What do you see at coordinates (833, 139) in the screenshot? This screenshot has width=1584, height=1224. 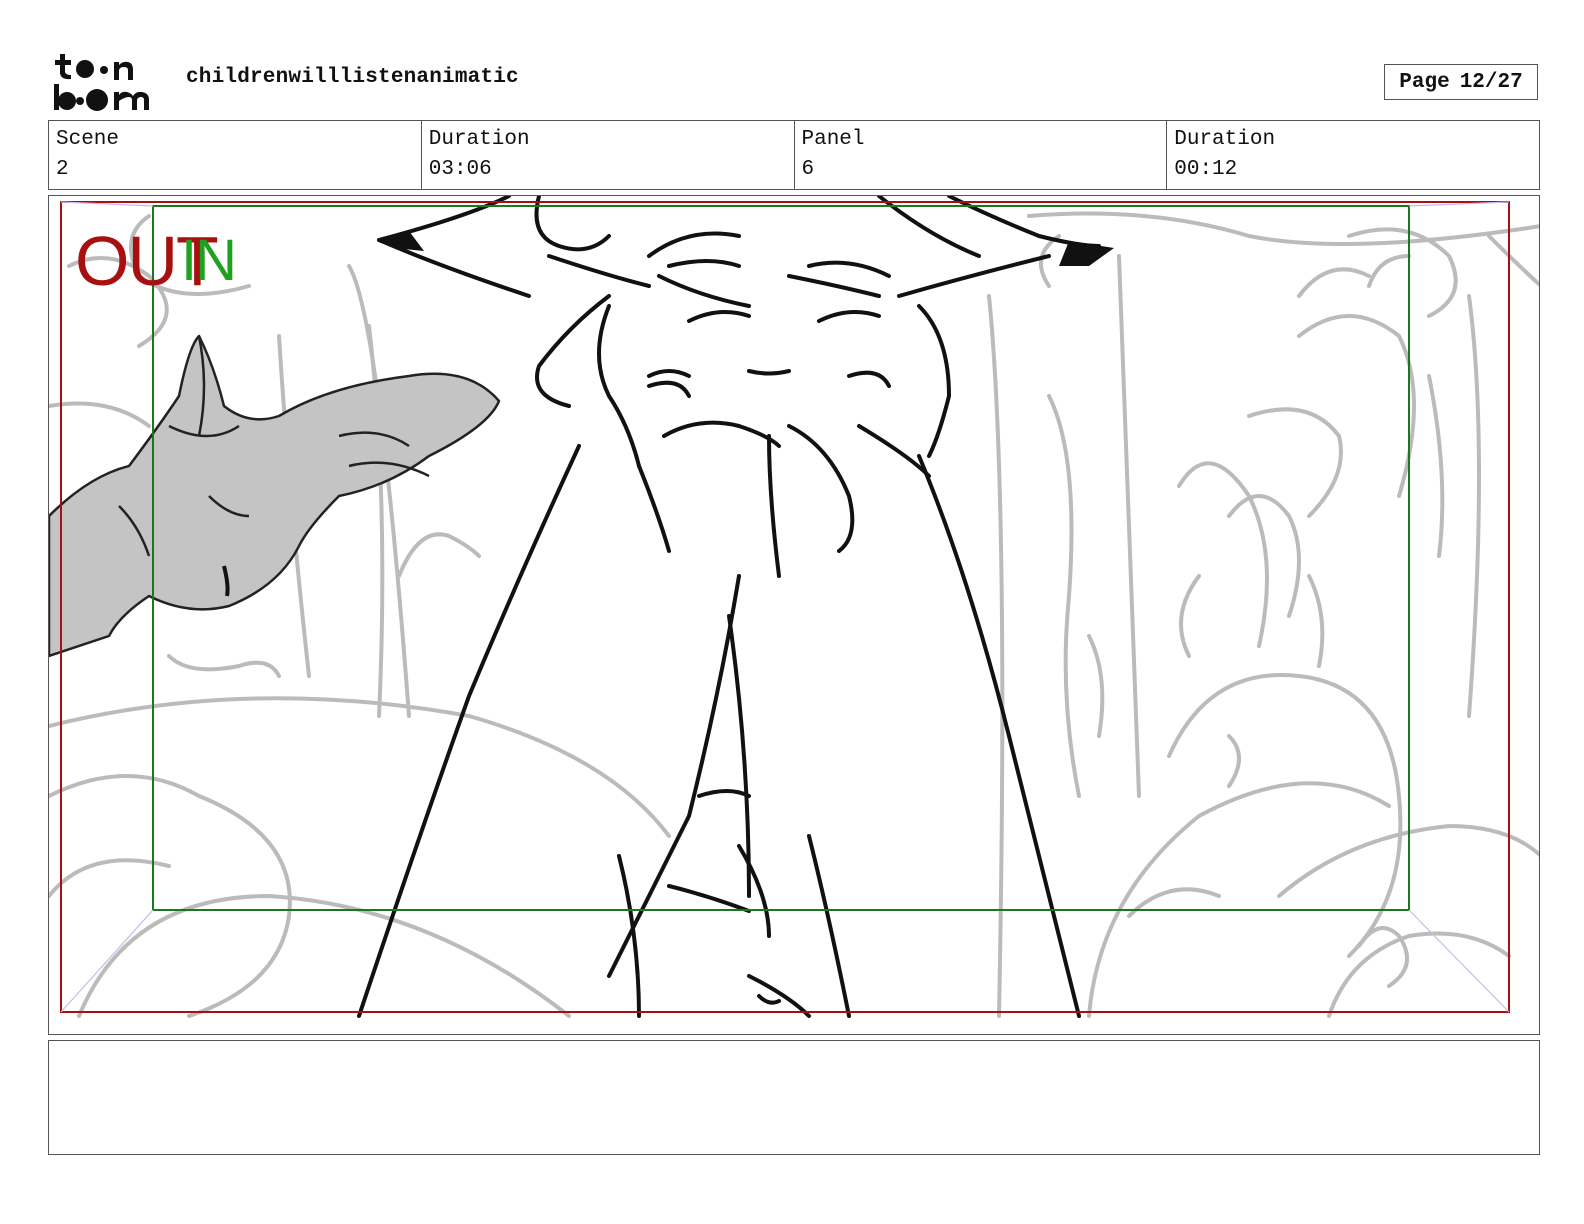 I see `panel-label: Panel` at bounding box center [833, 139].